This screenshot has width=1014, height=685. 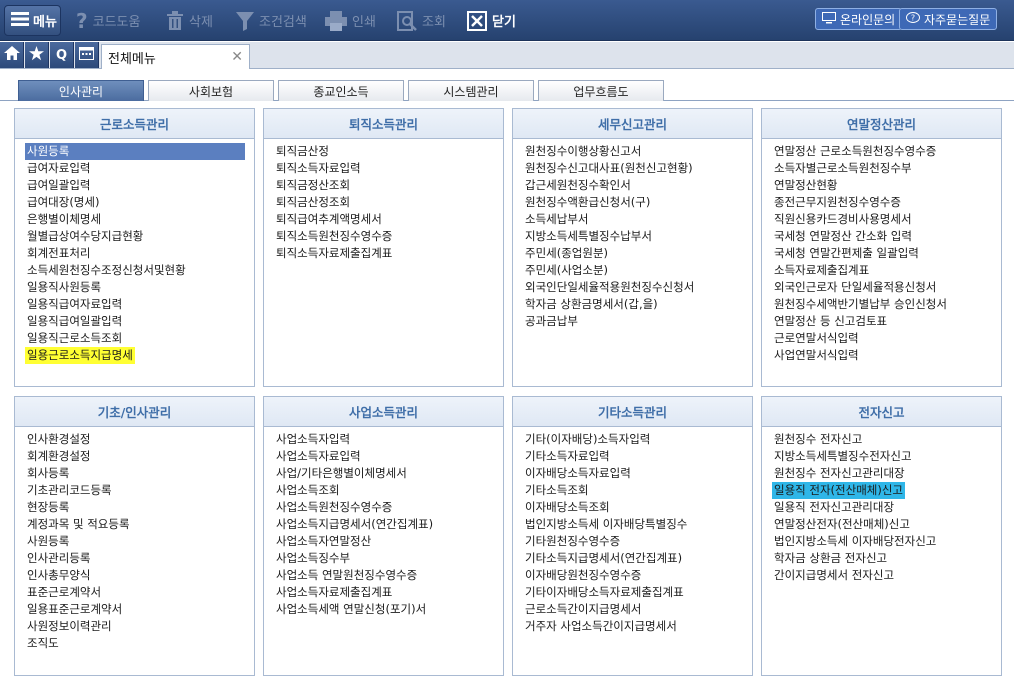 What do you see at coordinates (175, 56) in the screenshot?
I see `tab-all-menu: 전체메뉴 ✕` at bounding box center [175, 56].